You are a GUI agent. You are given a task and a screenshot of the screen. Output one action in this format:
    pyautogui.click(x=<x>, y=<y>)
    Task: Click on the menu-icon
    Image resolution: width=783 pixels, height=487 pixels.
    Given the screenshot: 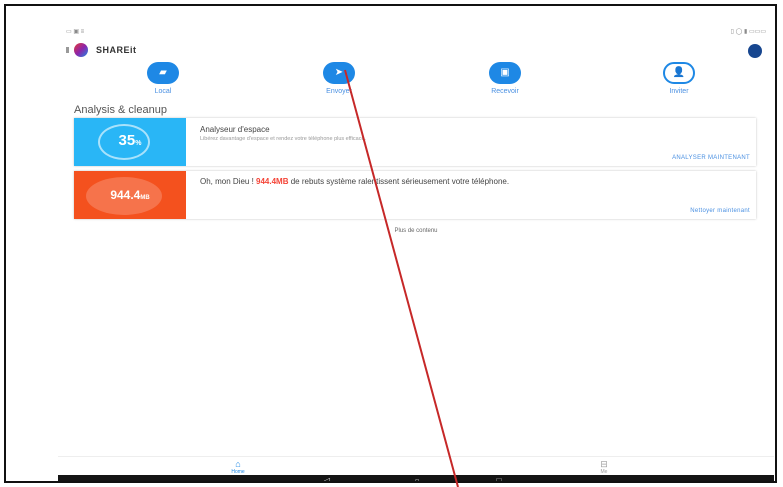 What is the action you would take?
    pyautogui.click(x=67, y=50)
    